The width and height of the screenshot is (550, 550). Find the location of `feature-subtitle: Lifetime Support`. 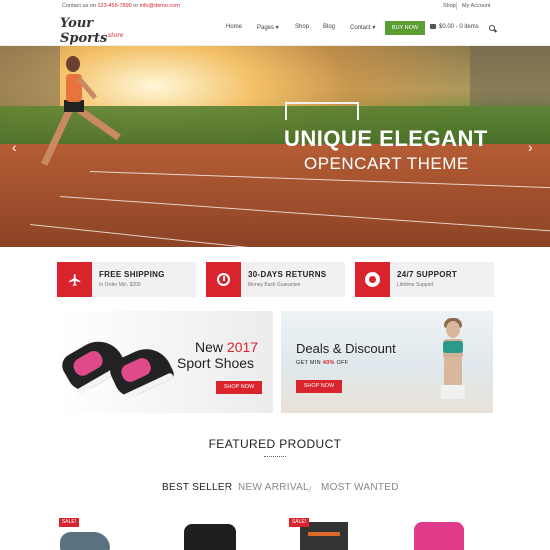

feature-subtitle: Lifetime Support is located at coordinates (415, 285).